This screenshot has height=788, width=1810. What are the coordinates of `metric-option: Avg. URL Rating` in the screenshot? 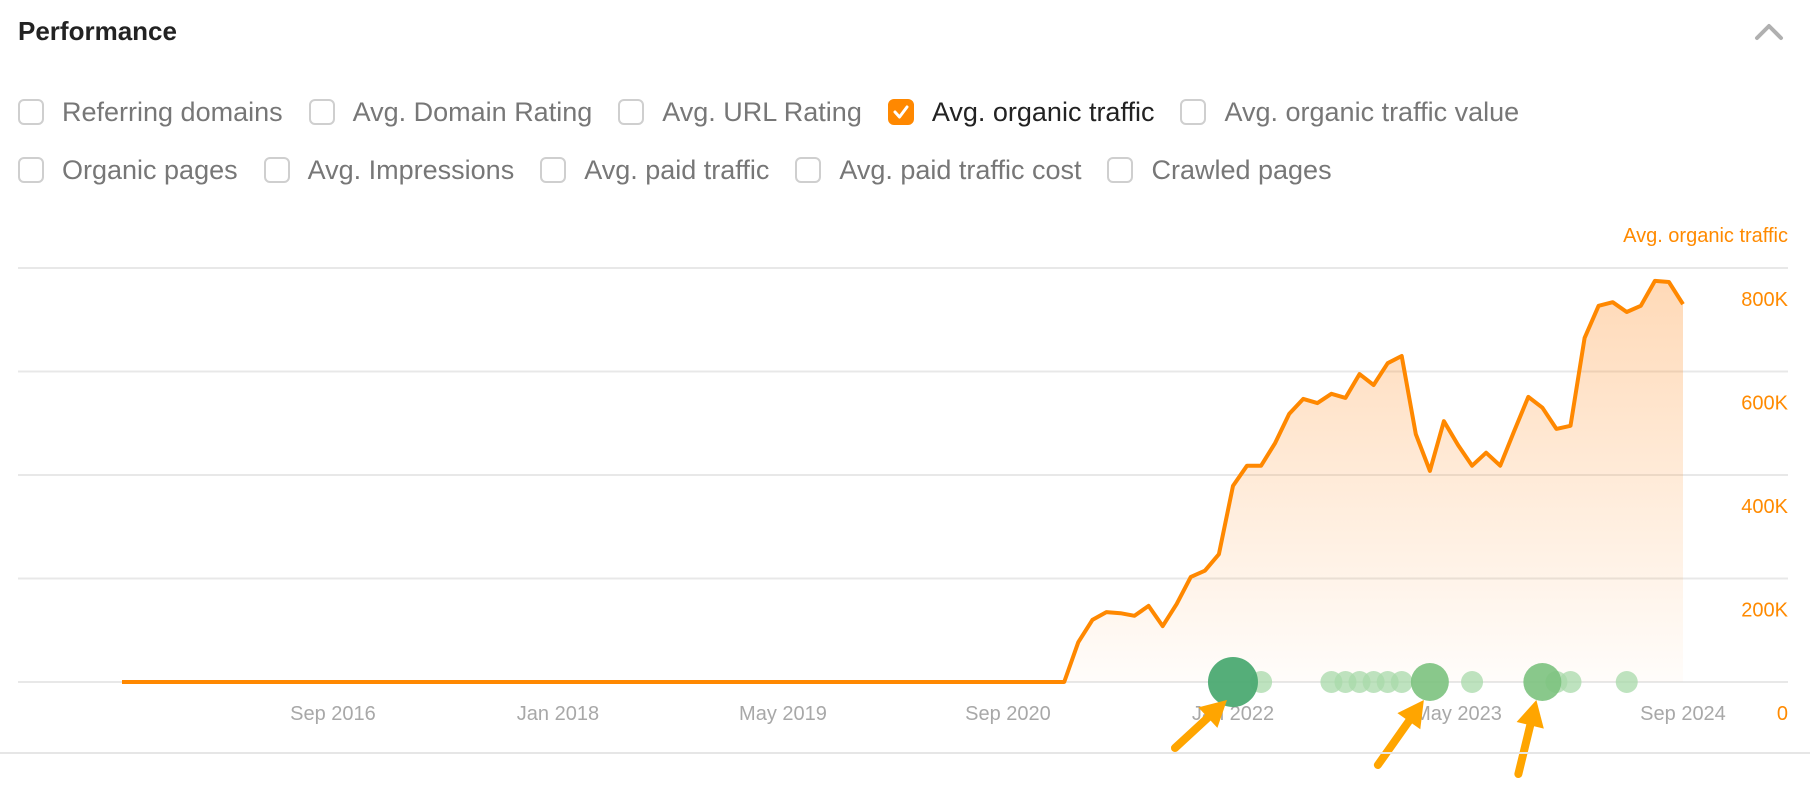 It's located at (740, 112).